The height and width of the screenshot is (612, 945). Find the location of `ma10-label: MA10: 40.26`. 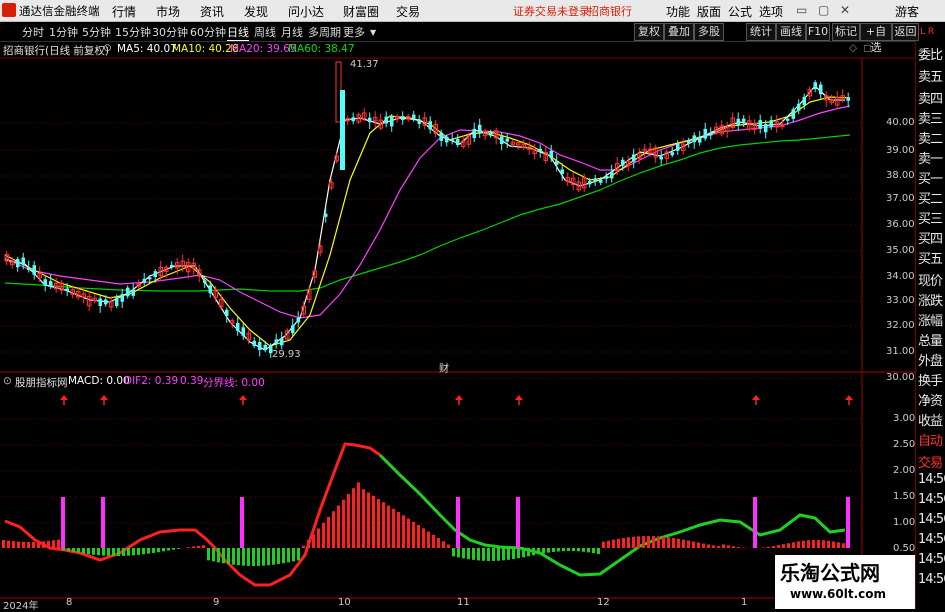

ma10-label: MA10: 40.26 is located at coordinates (205, 49).